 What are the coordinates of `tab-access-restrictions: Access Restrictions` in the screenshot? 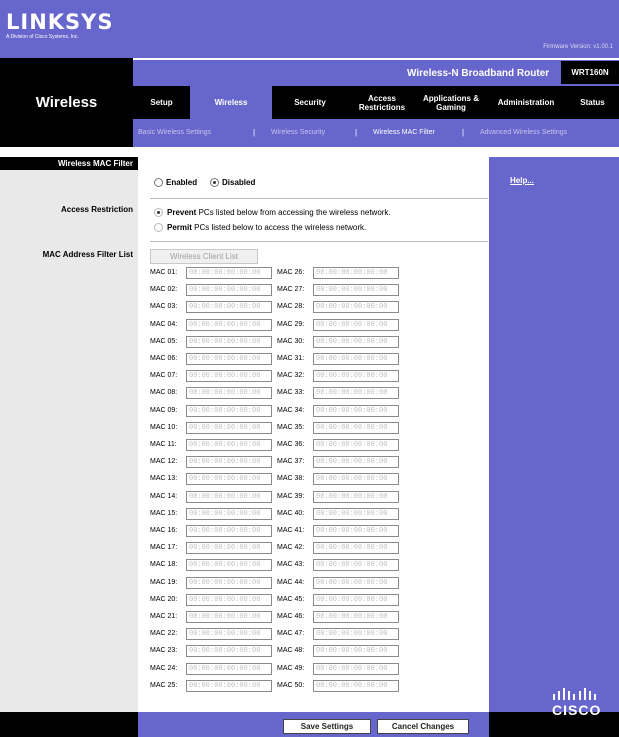 It's located at (382, 102).